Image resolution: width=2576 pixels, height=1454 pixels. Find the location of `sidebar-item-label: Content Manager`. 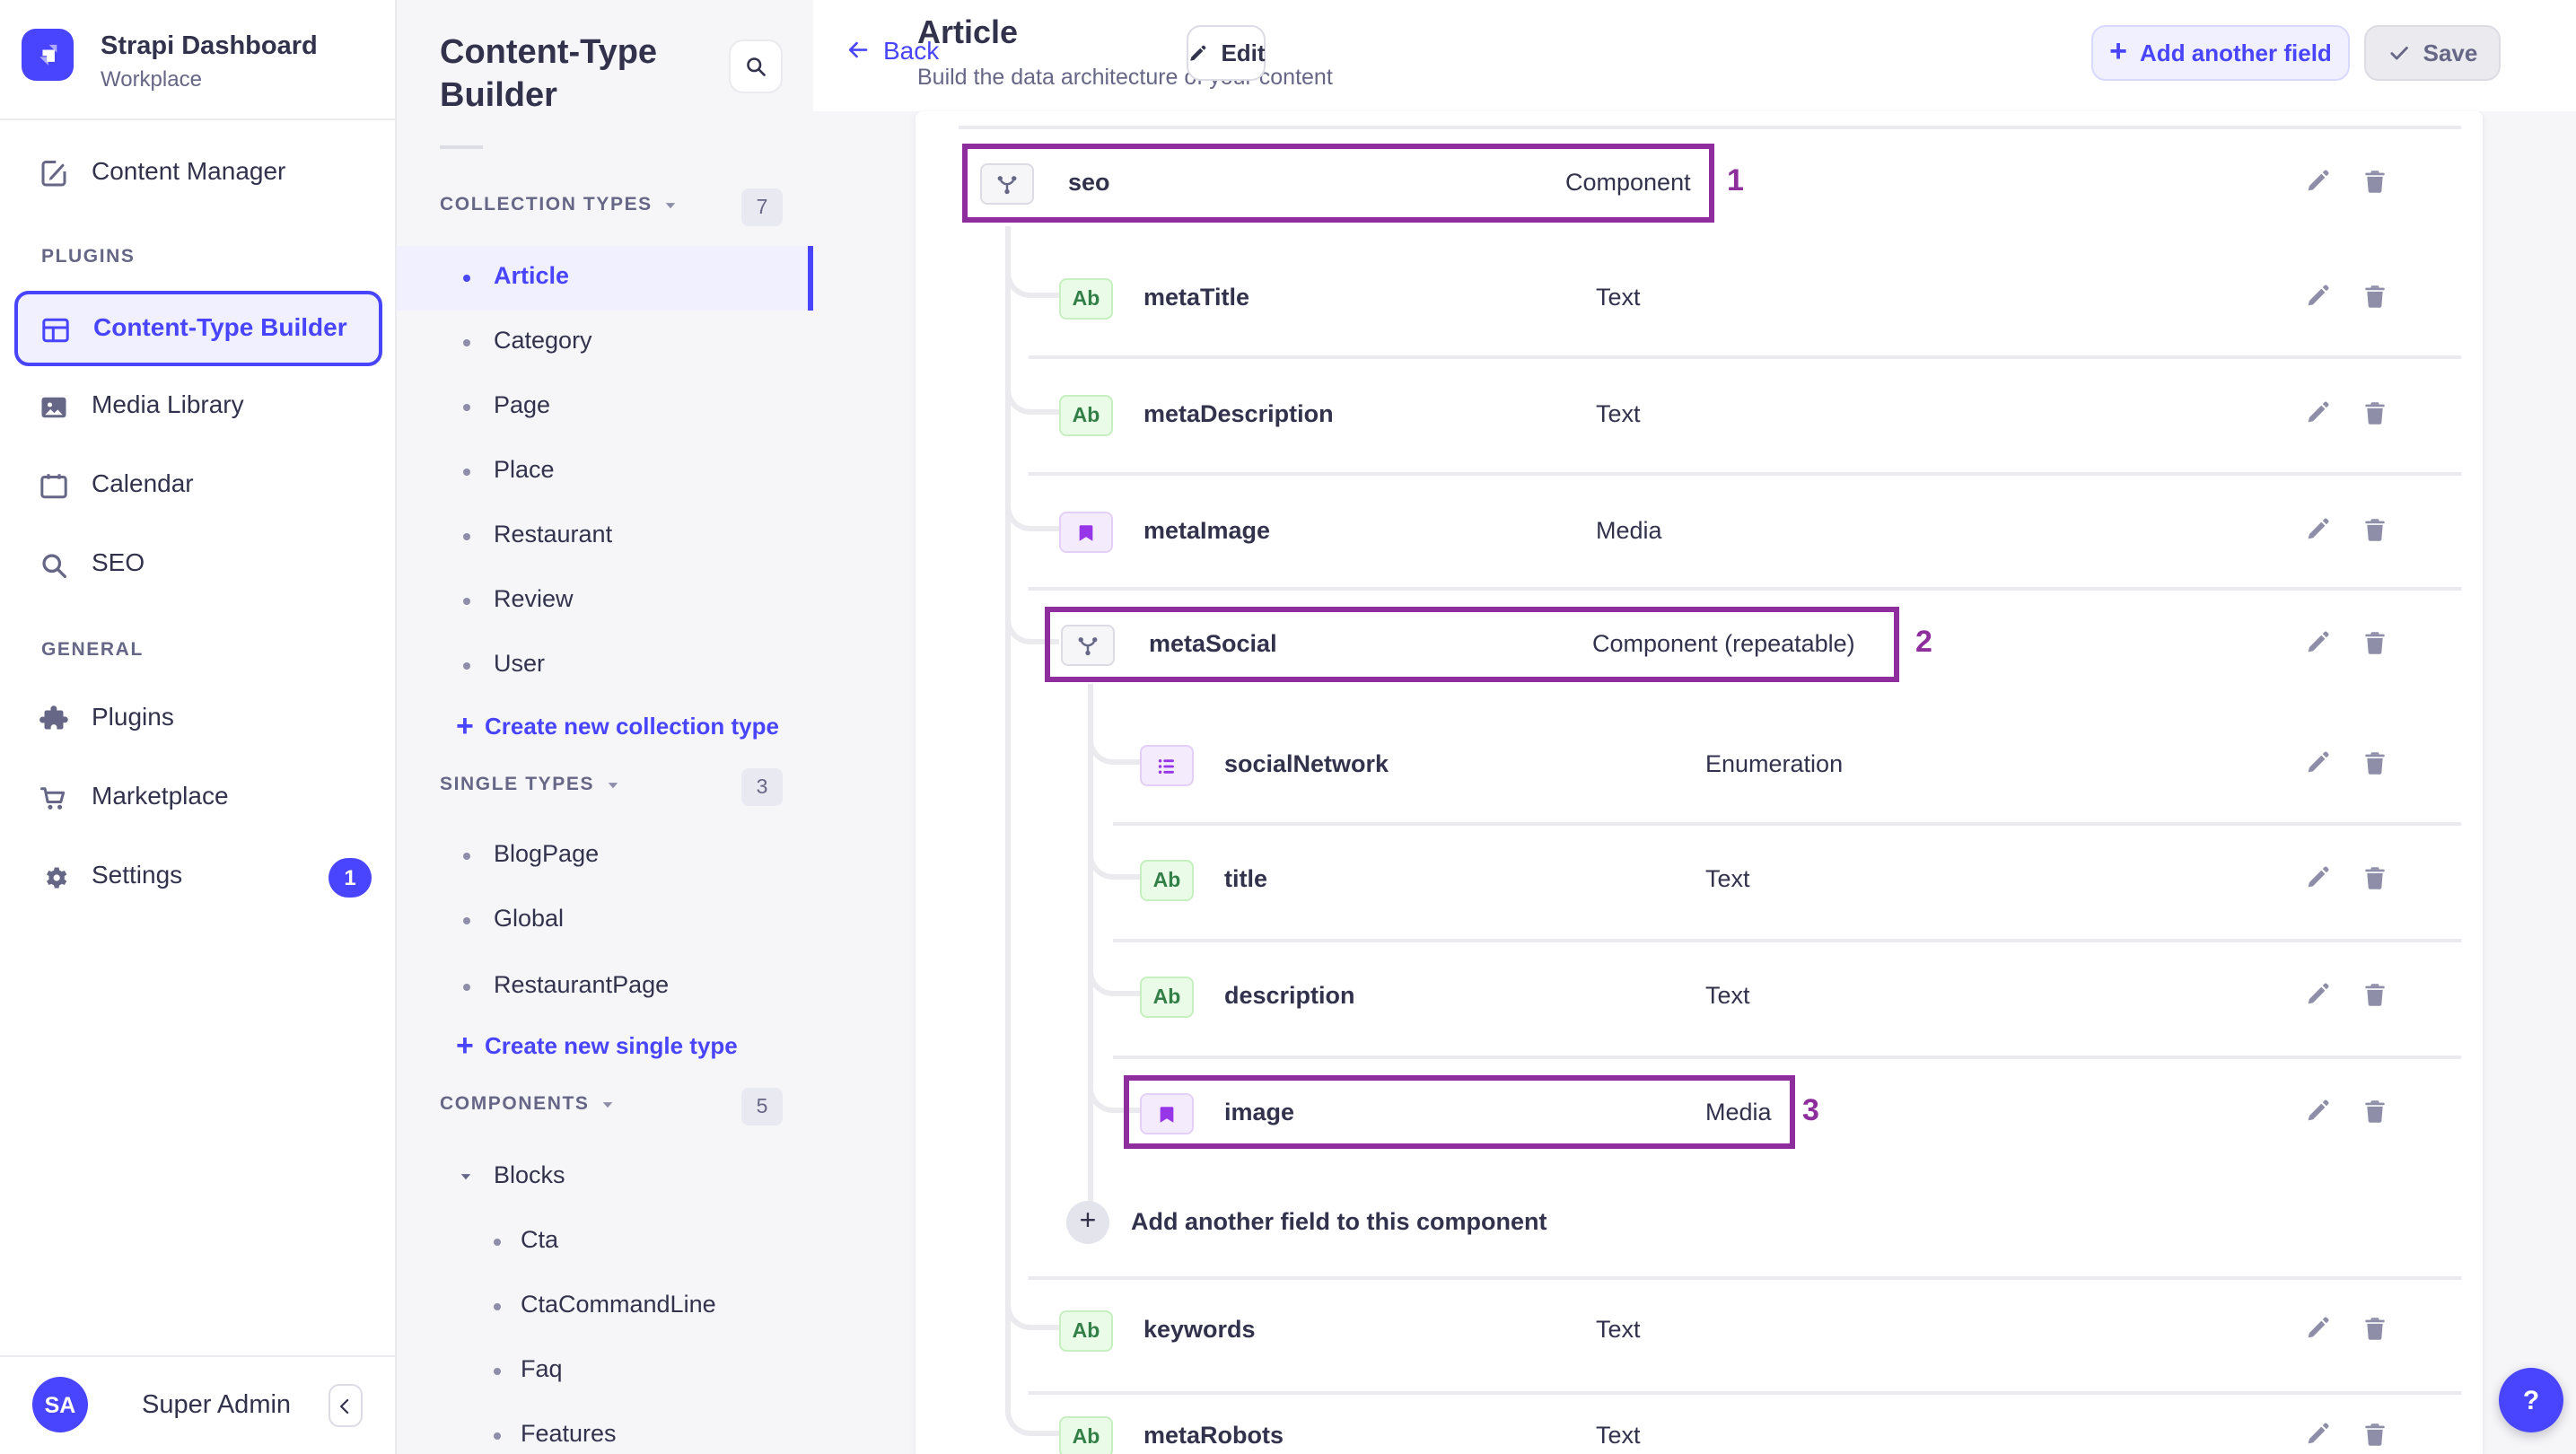

sidebar-item-label: Content Manager is located at coordinates (189, 170).